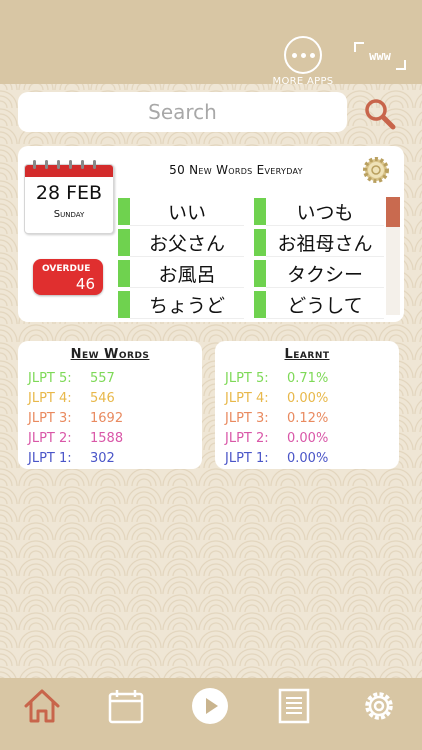 This screenshot has width=422, height=750. What do you see at coordinates (69, 214) in the screenshot?
I see `calendar-weekday: Sunday` at bounding box center [69, 214].